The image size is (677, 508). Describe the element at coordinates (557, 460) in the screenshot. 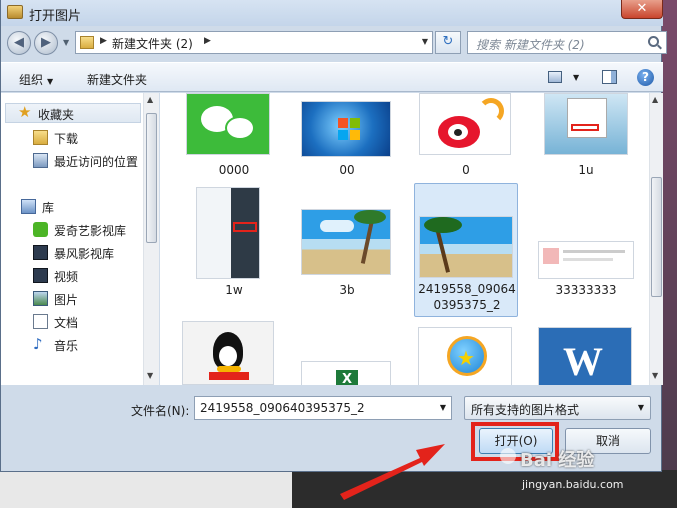

I see `watermark-brand: Bai 经验` at that location.